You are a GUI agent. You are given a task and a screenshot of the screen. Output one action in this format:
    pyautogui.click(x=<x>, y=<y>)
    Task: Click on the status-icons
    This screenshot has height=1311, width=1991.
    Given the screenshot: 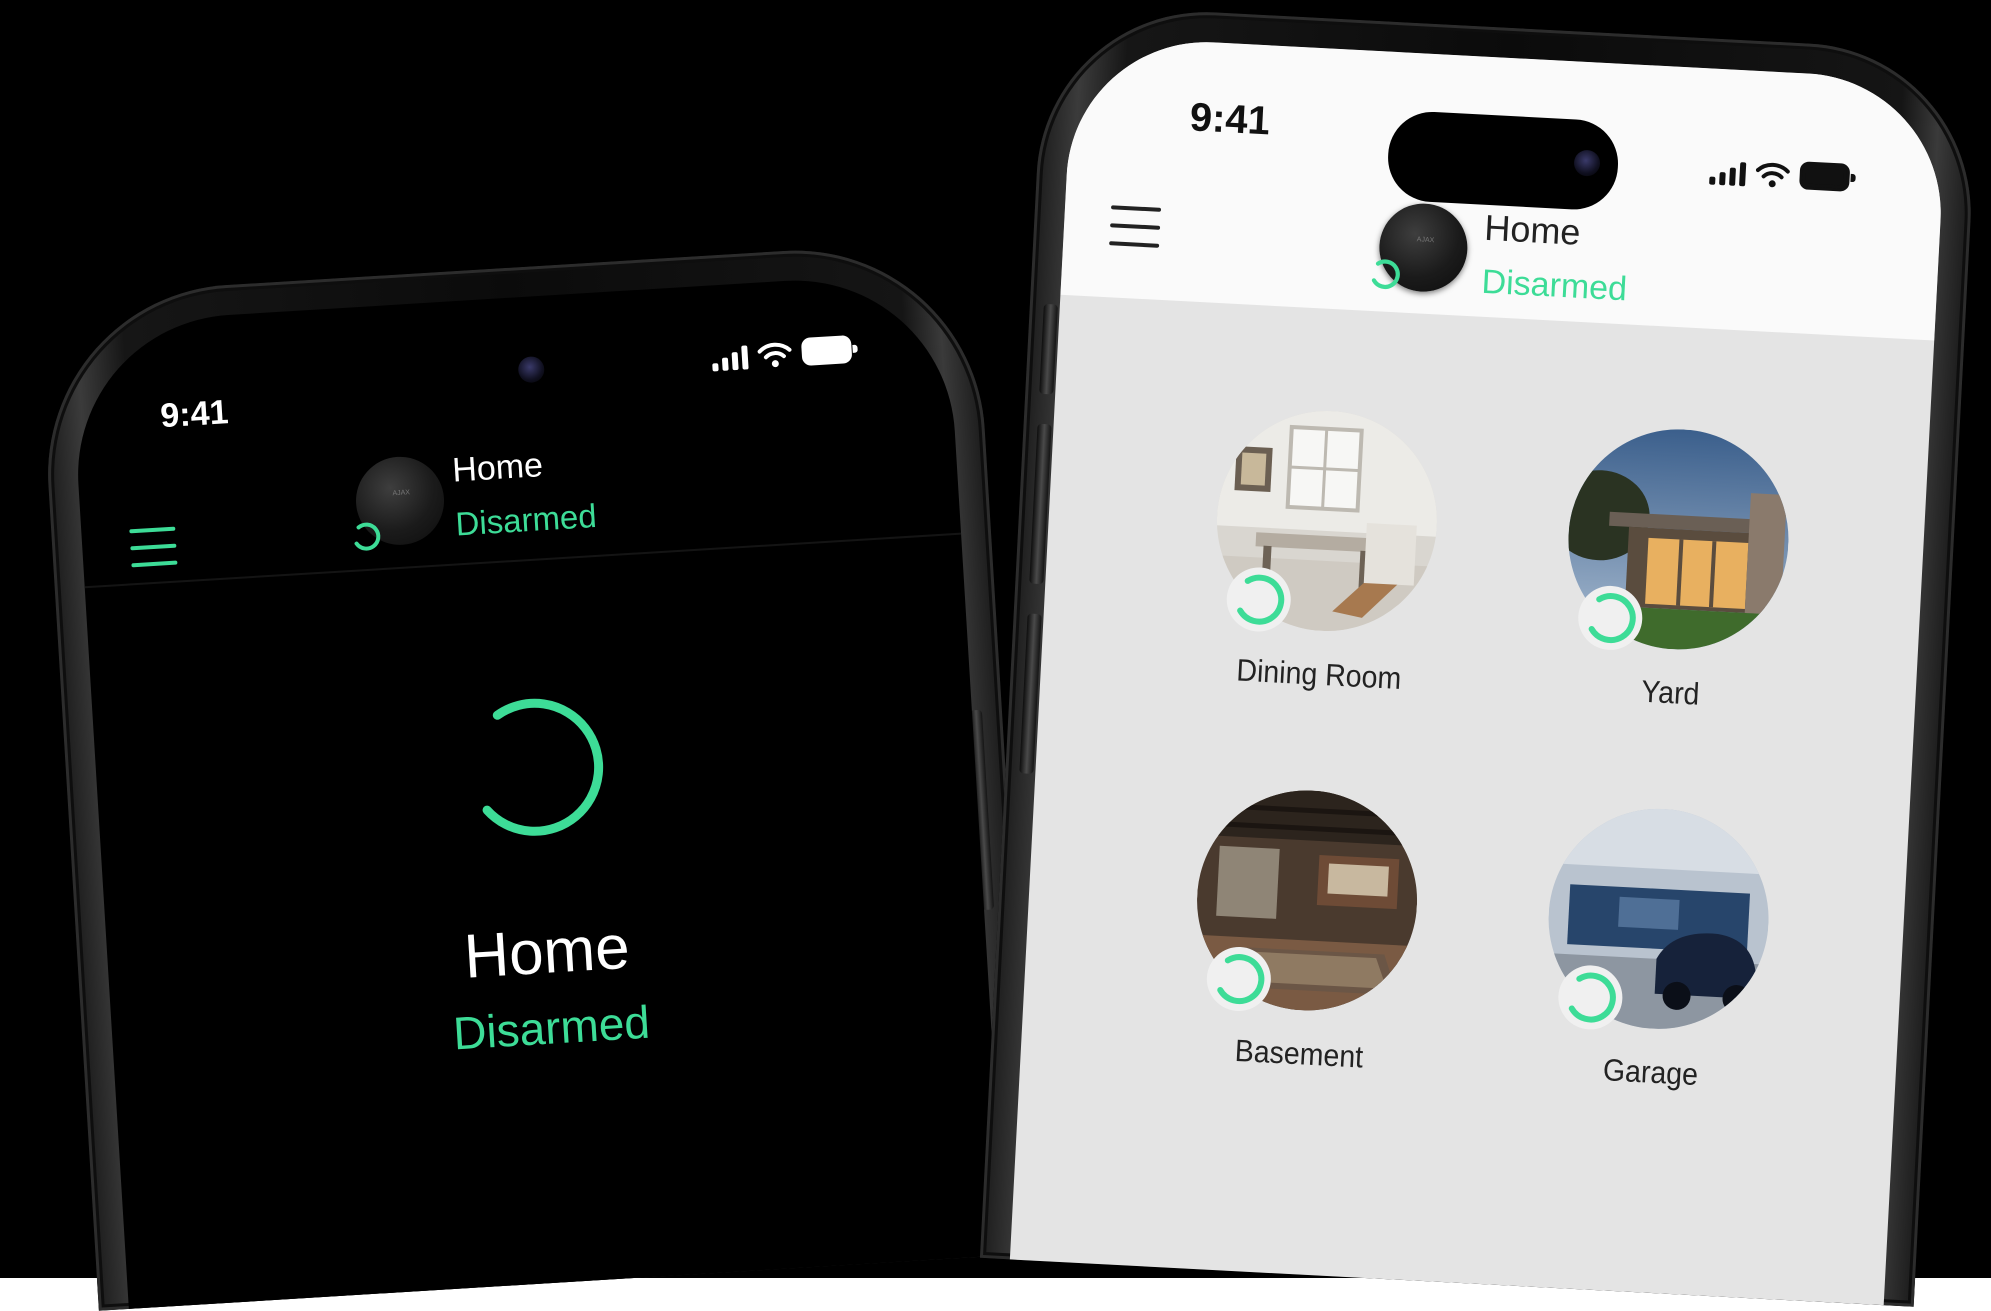 What is the action you would take?
    pyautogui.click(x=782, y=353)
    